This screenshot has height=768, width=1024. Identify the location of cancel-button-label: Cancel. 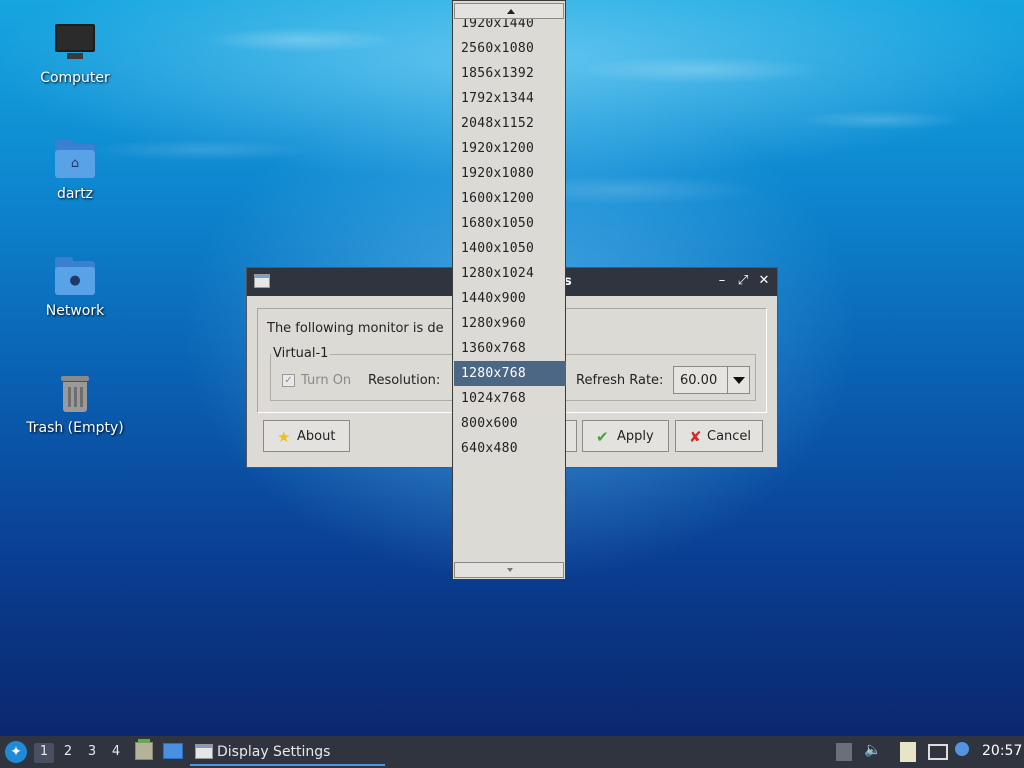
(729, 436).